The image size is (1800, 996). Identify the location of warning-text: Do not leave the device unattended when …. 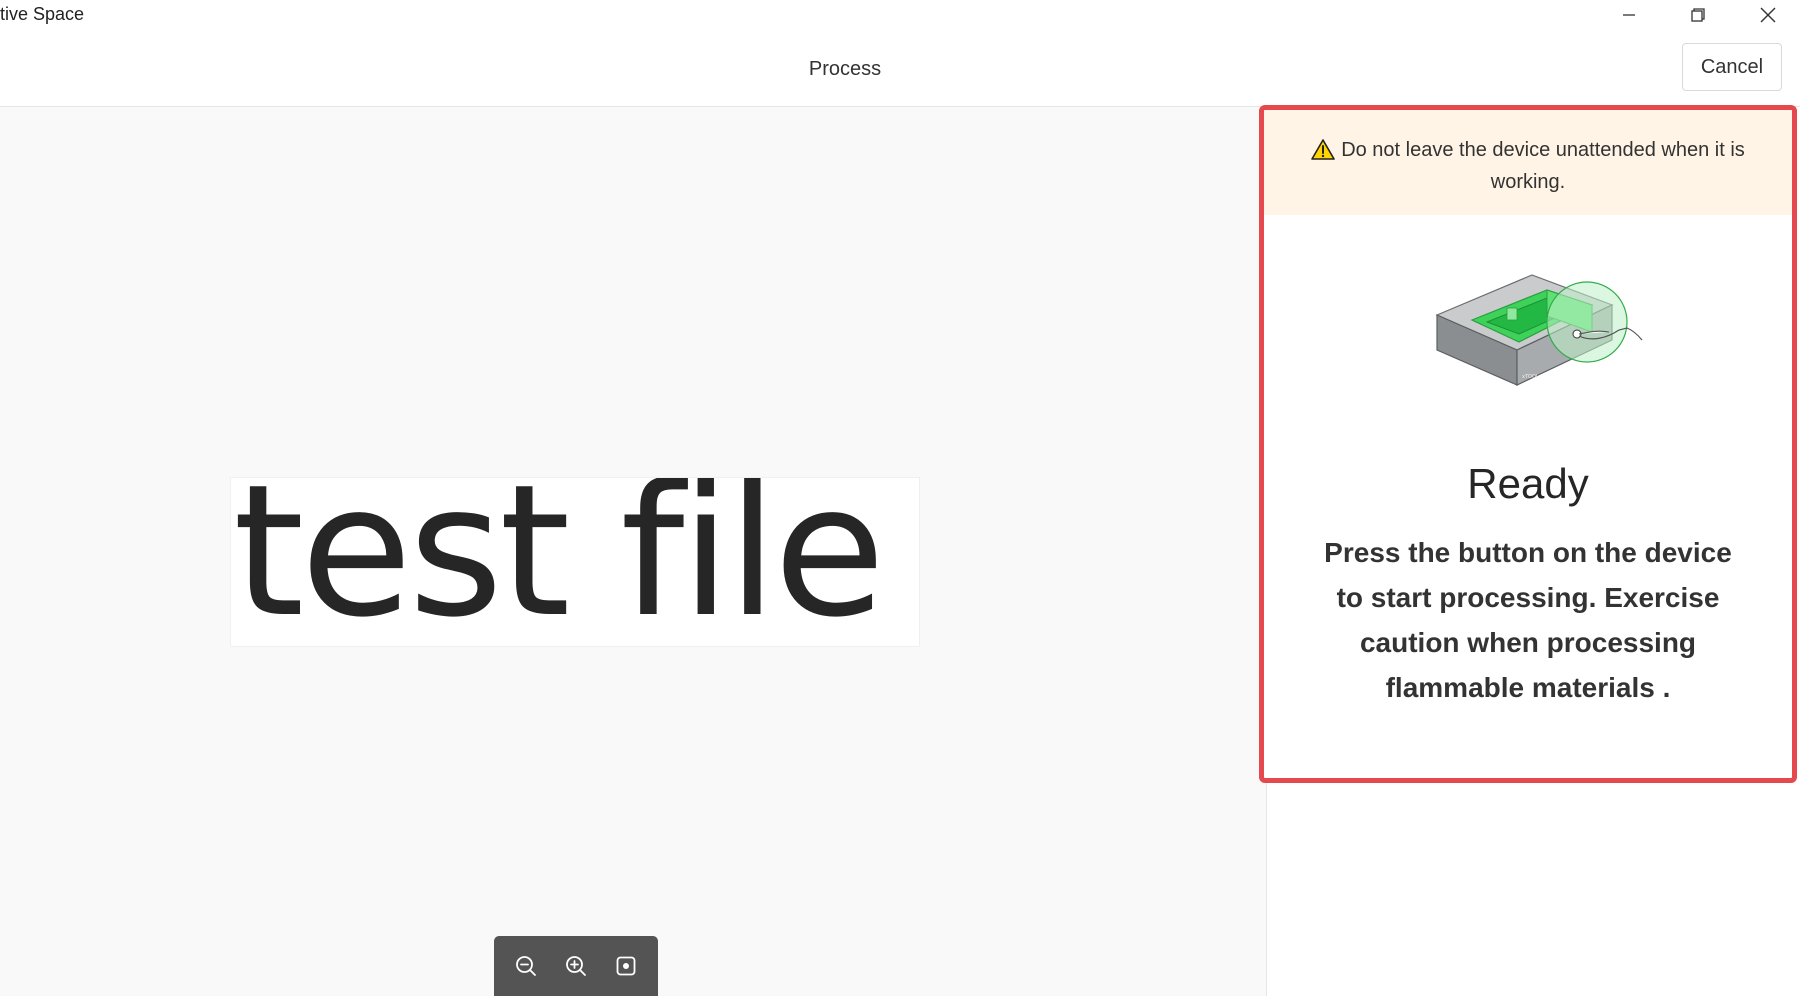
(1543, 166).